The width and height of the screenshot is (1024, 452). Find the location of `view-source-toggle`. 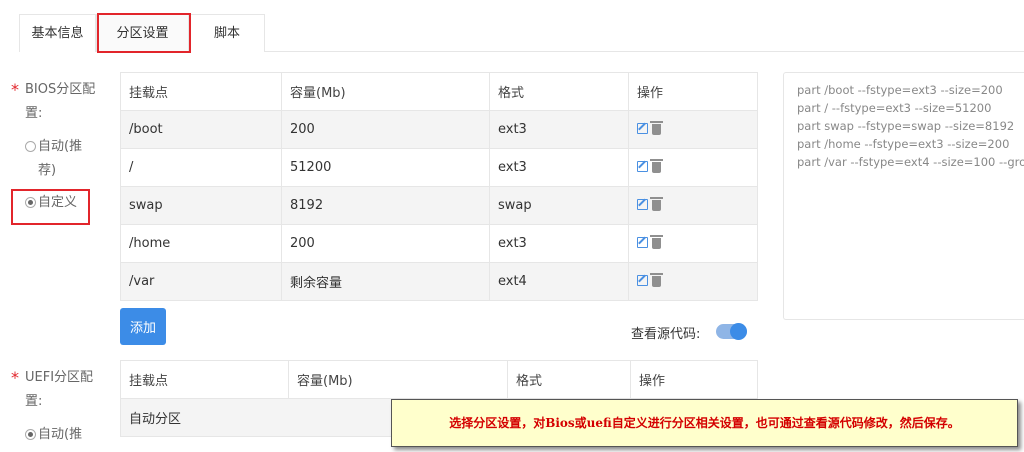

view-source-toggle is located at coordinates (731, 331).